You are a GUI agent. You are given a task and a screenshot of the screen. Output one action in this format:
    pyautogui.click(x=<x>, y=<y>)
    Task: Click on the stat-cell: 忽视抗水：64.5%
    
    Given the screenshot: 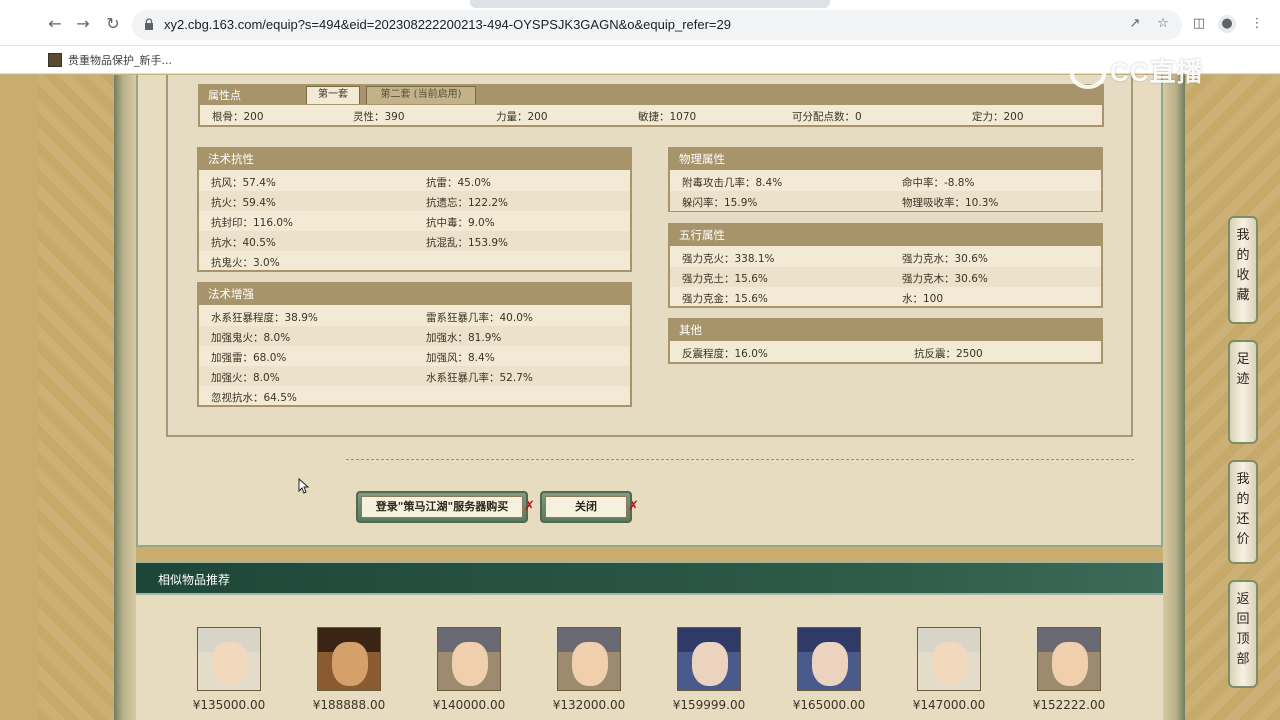 What is the action you would take?
    pyautogui.click(x=254, y=398)
    